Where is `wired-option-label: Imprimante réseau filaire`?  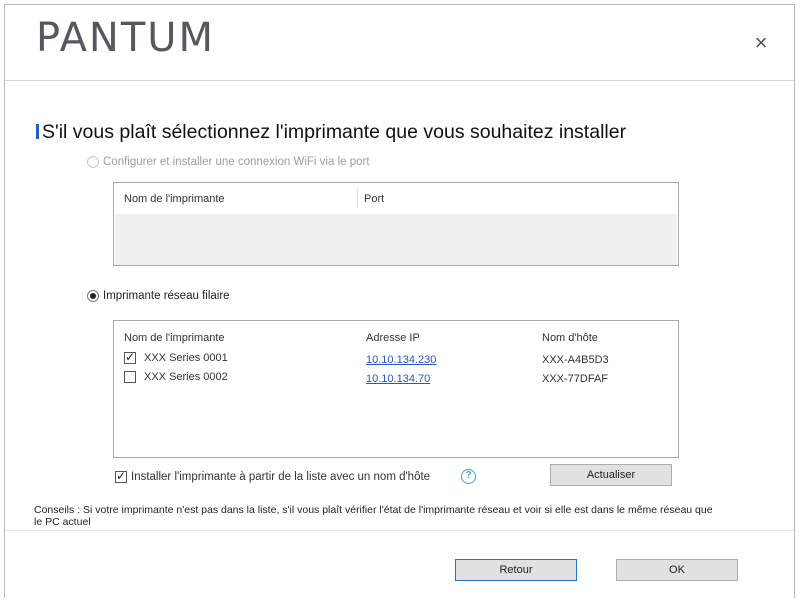
wired-option-label: Imprimante réseau filaire is located at coordinates (166, 296).